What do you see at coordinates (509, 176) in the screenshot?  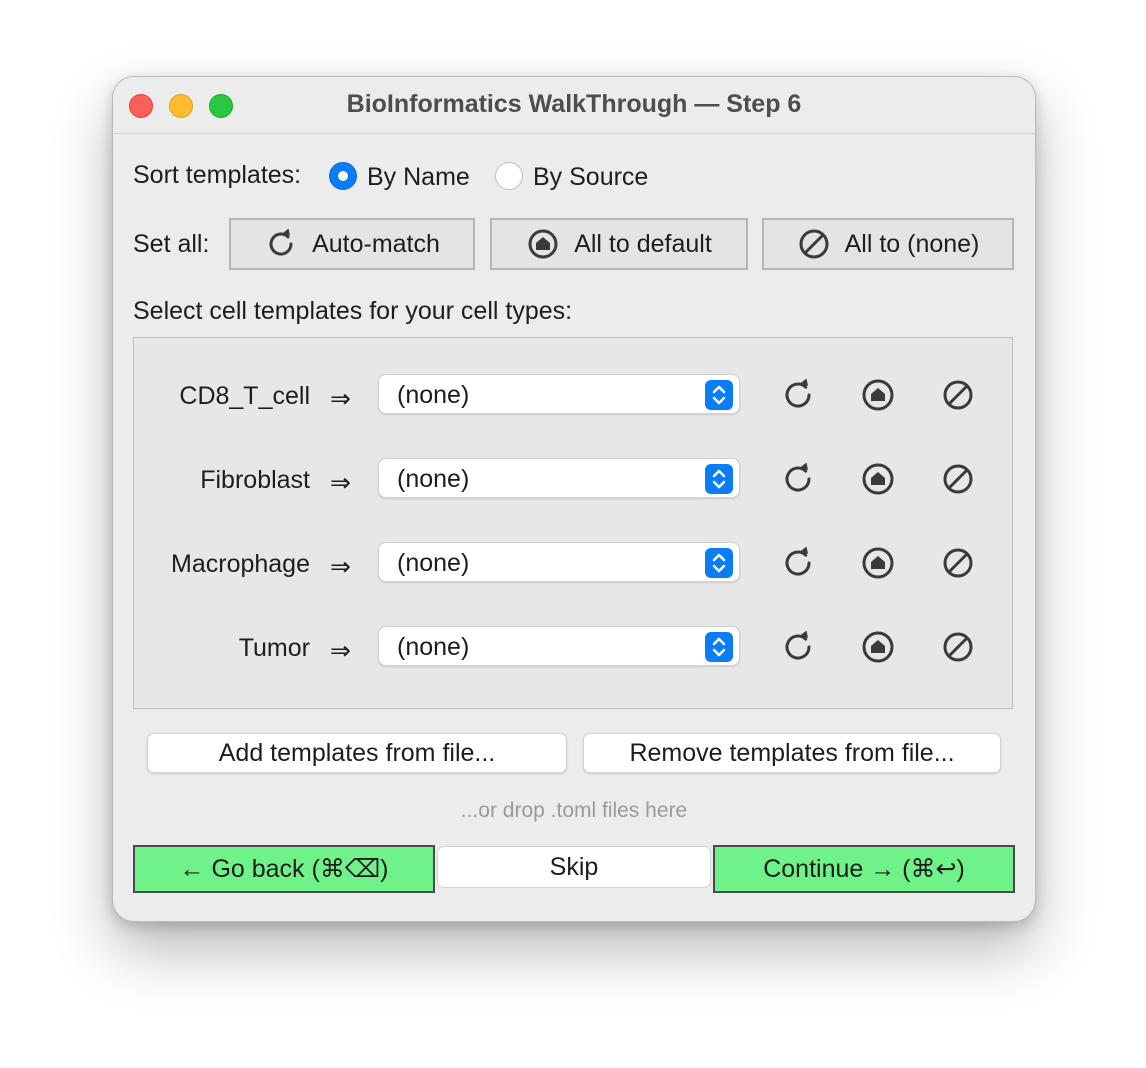 I see `sort-by-source-radio` at bounding box center [509, 176].